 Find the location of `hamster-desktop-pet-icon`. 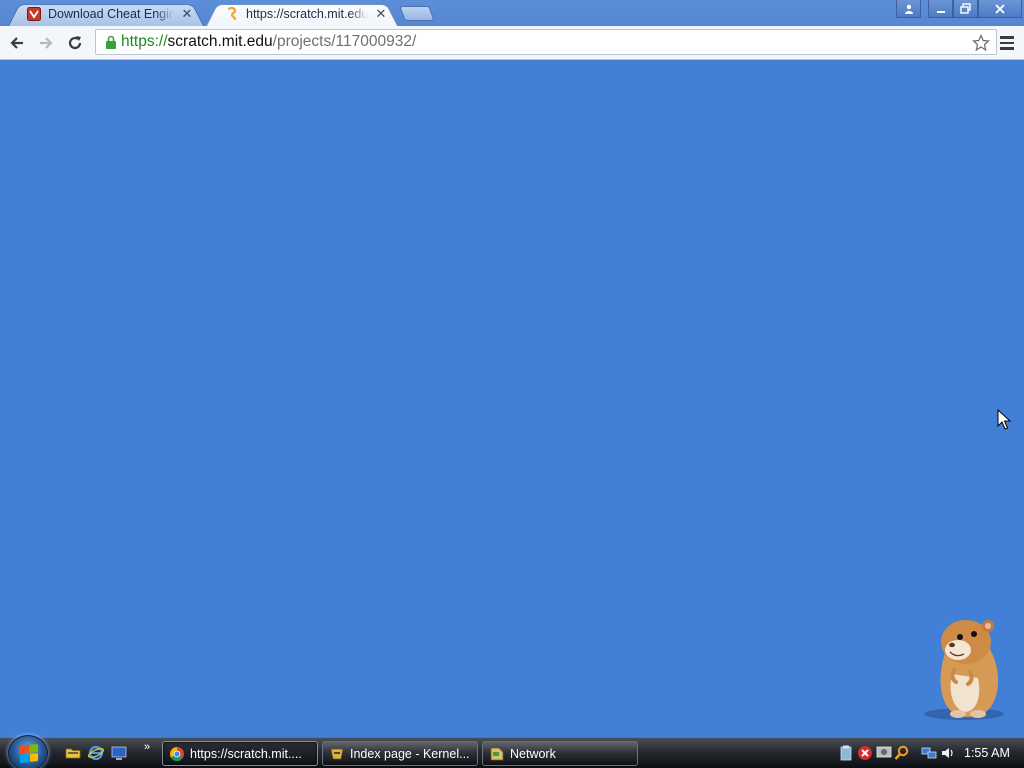

hamster-desktop-pet-icon is located at coordinates (964, 670).